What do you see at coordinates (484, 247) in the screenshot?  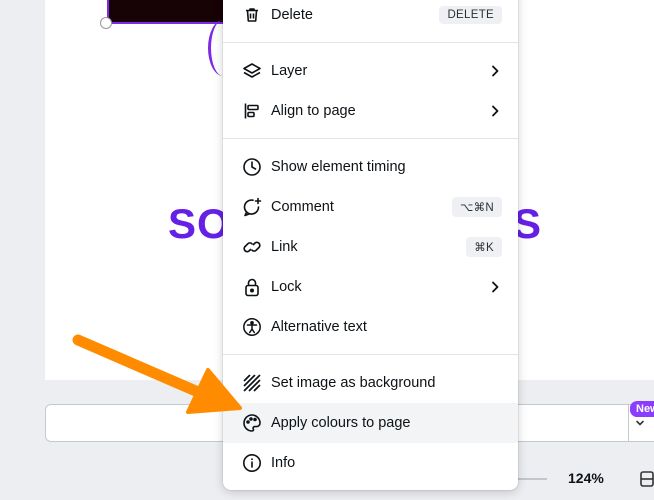 I see `shortcut-badge: ⌘K` at bounding box center [484, 247].